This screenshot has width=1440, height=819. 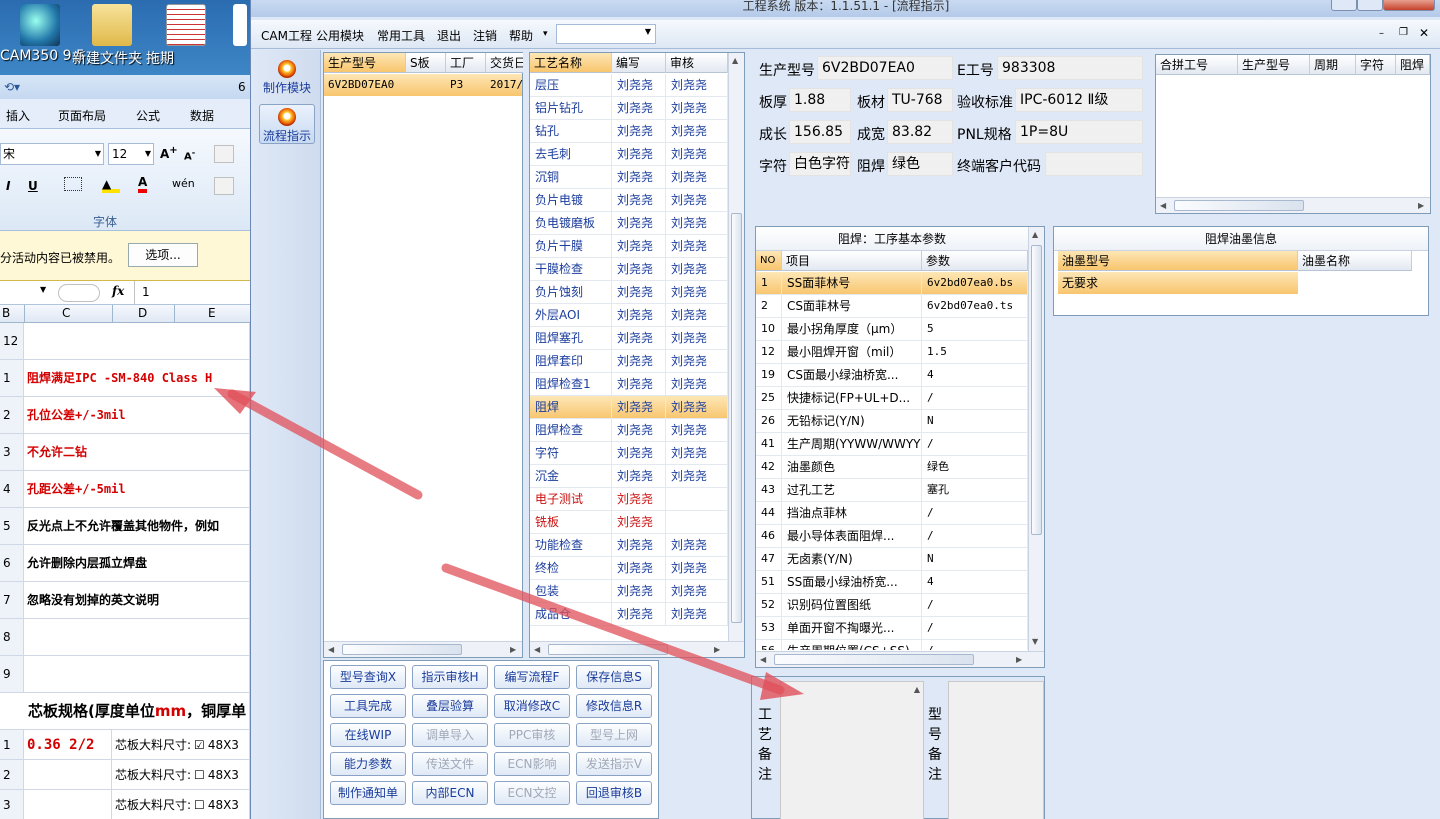 I want to click on col-process-name: 工艺名称, so click(x=571, y=63).